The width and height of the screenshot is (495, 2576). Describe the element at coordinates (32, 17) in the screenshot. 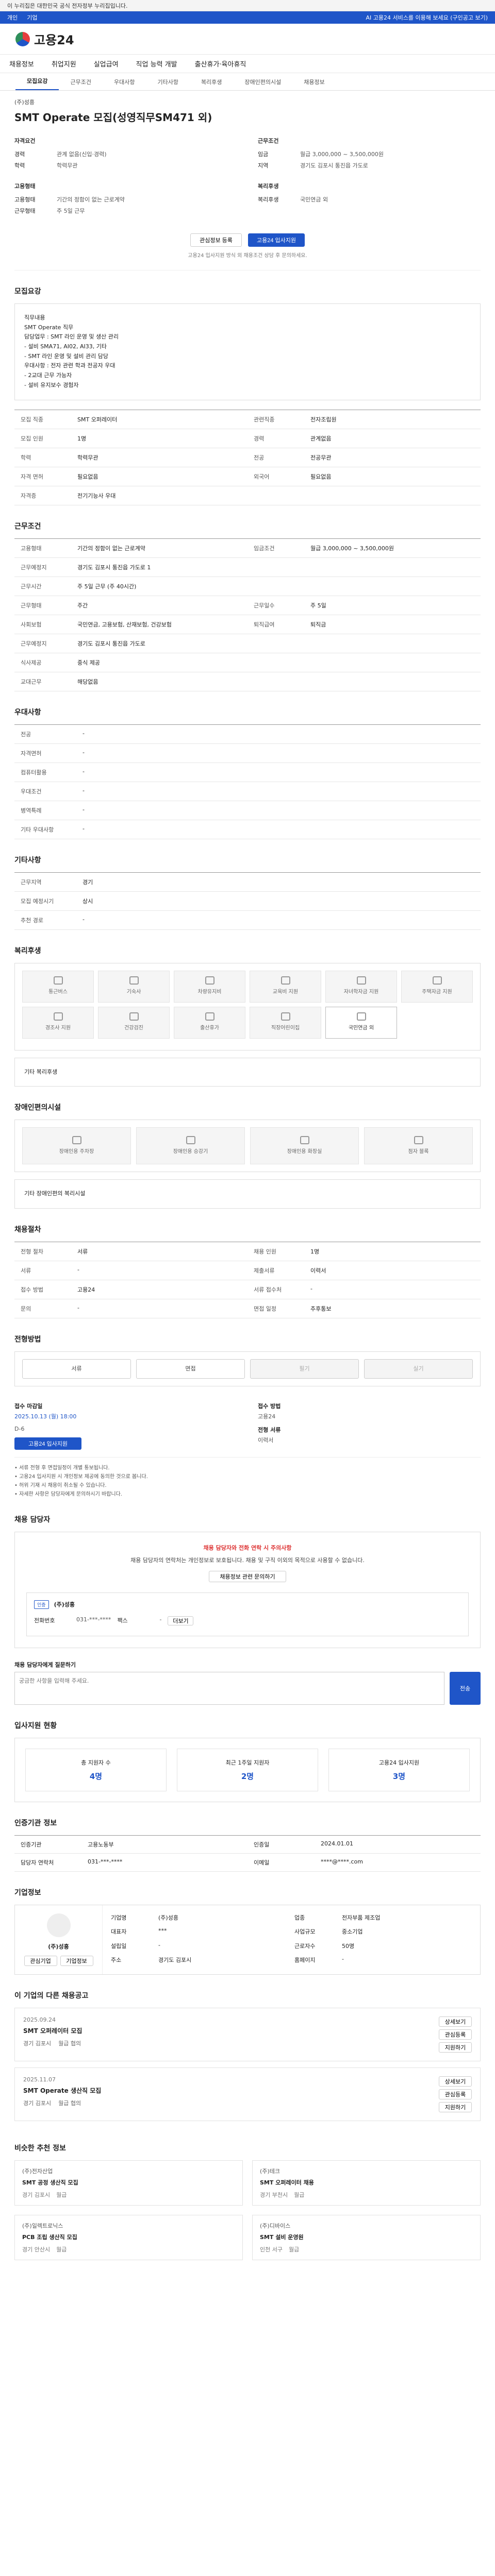

I see `tab-company: 기업` at that location.